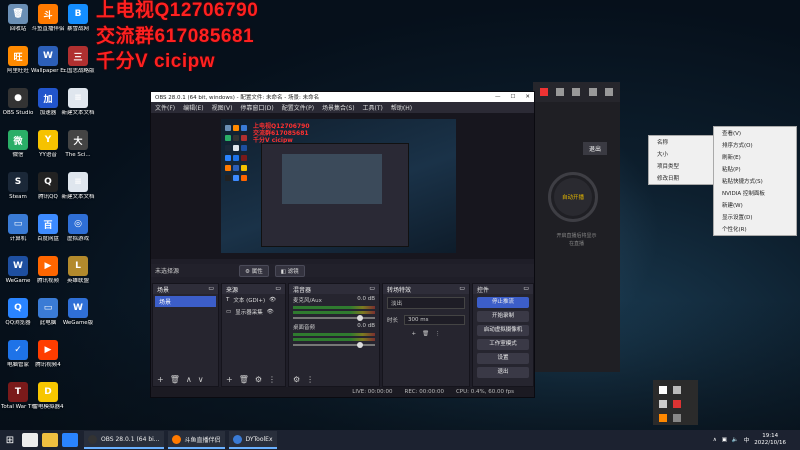 The height and width of the screenshot is (450, 800). What do you see at coordinates (175, 379) in the screenshot?
I see `trash-icon: 🗑` at bounding box center [175, 379].